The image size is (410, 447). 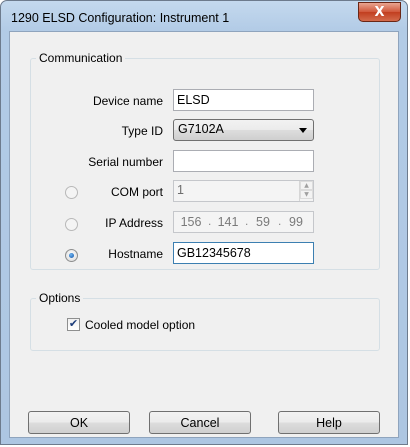 I want to click on device-name-label: Device name, so click(x=127, y=101).